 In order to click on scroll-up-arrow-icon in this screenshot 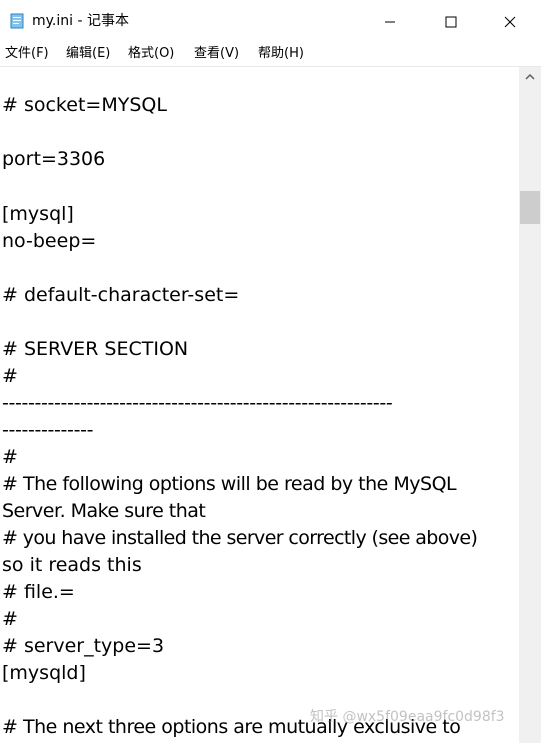, I will do `click(530, 77)`.